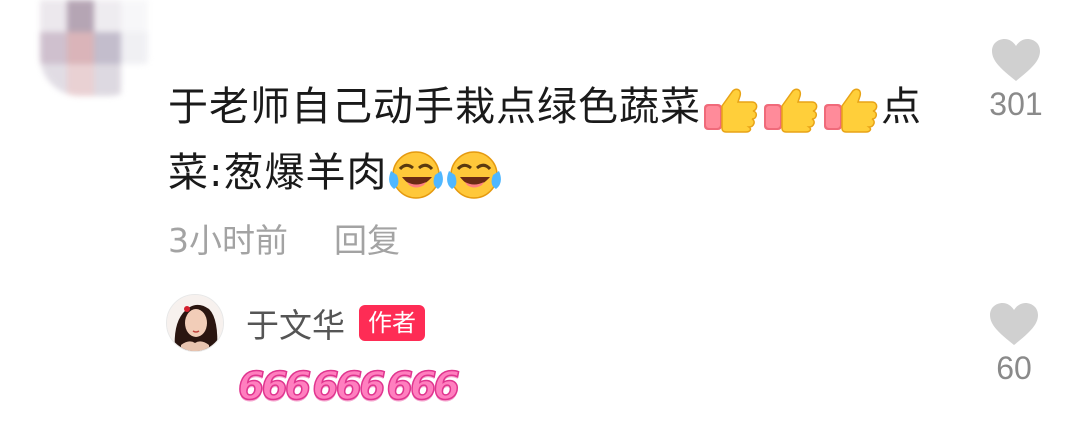 This screenshot has height=426, width=1080. I want to click on reply-like-button: 60, so click(1014, 344).